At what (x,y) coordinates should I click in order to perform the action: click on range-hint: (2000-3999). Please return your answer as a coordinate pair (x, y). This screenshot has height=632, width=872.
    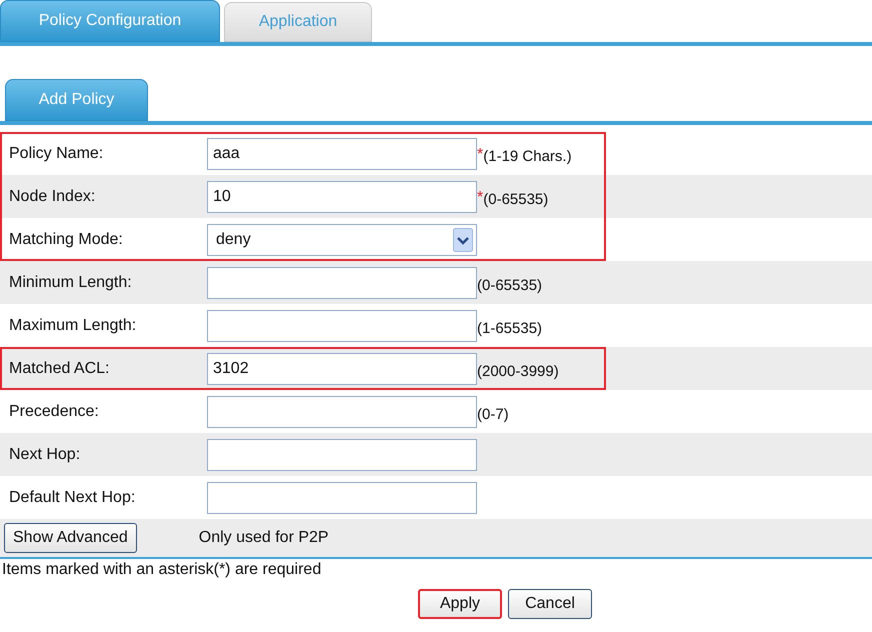
    Looking at the image, I should click on (518, 371).